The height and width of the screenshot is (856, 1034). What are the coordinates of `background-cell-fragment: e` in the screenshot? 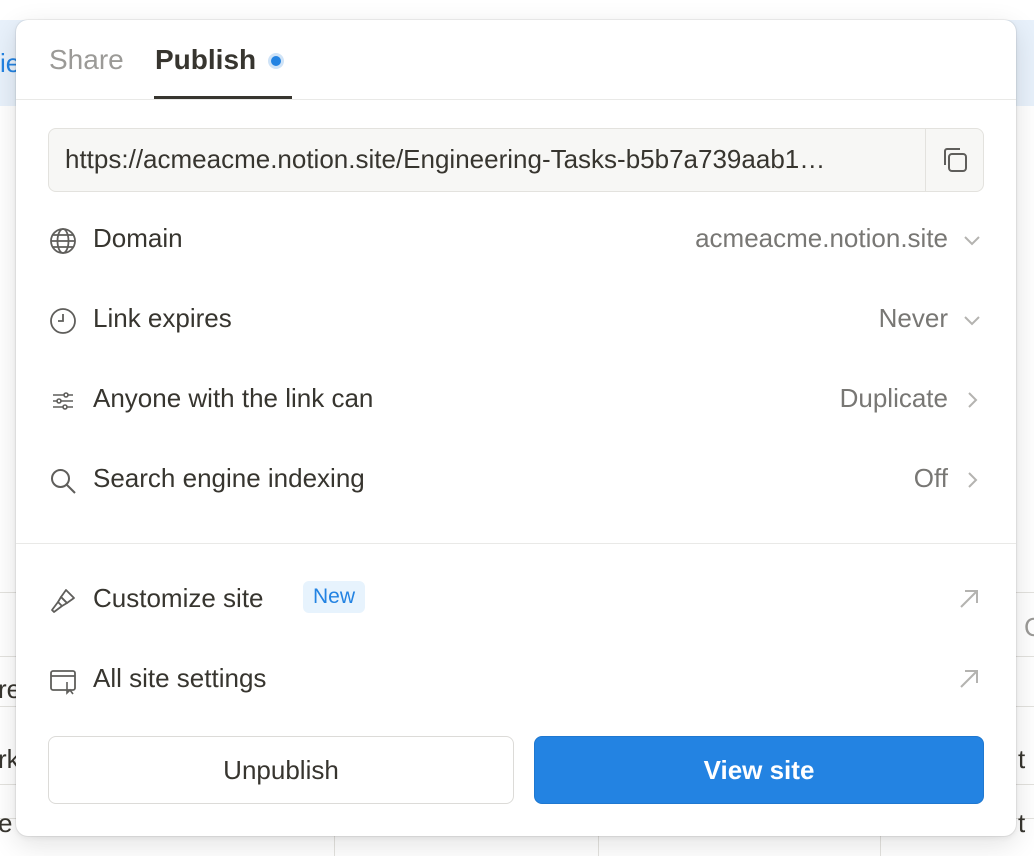 It's located at (6, 823).